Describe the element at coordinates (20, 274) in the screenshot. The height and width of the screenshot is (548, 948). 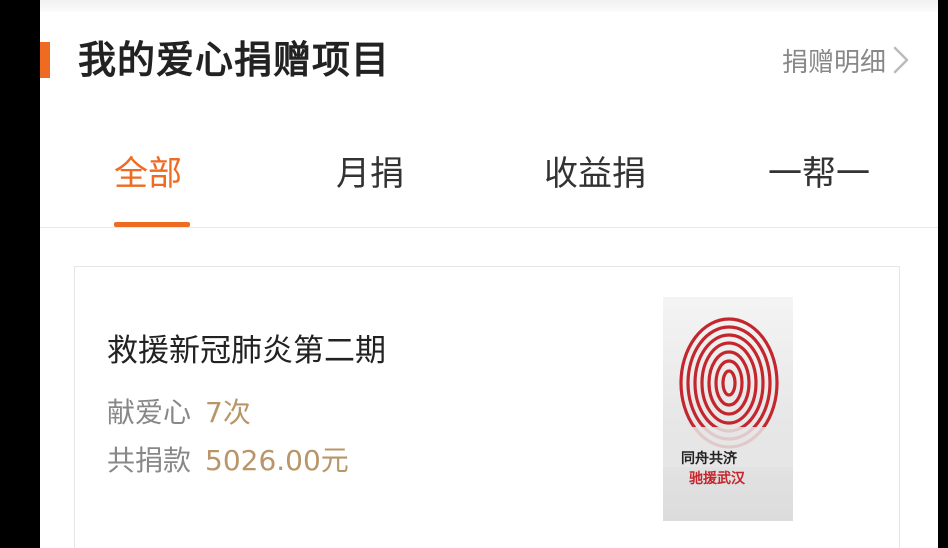
I see `left-black-margin` at that location.